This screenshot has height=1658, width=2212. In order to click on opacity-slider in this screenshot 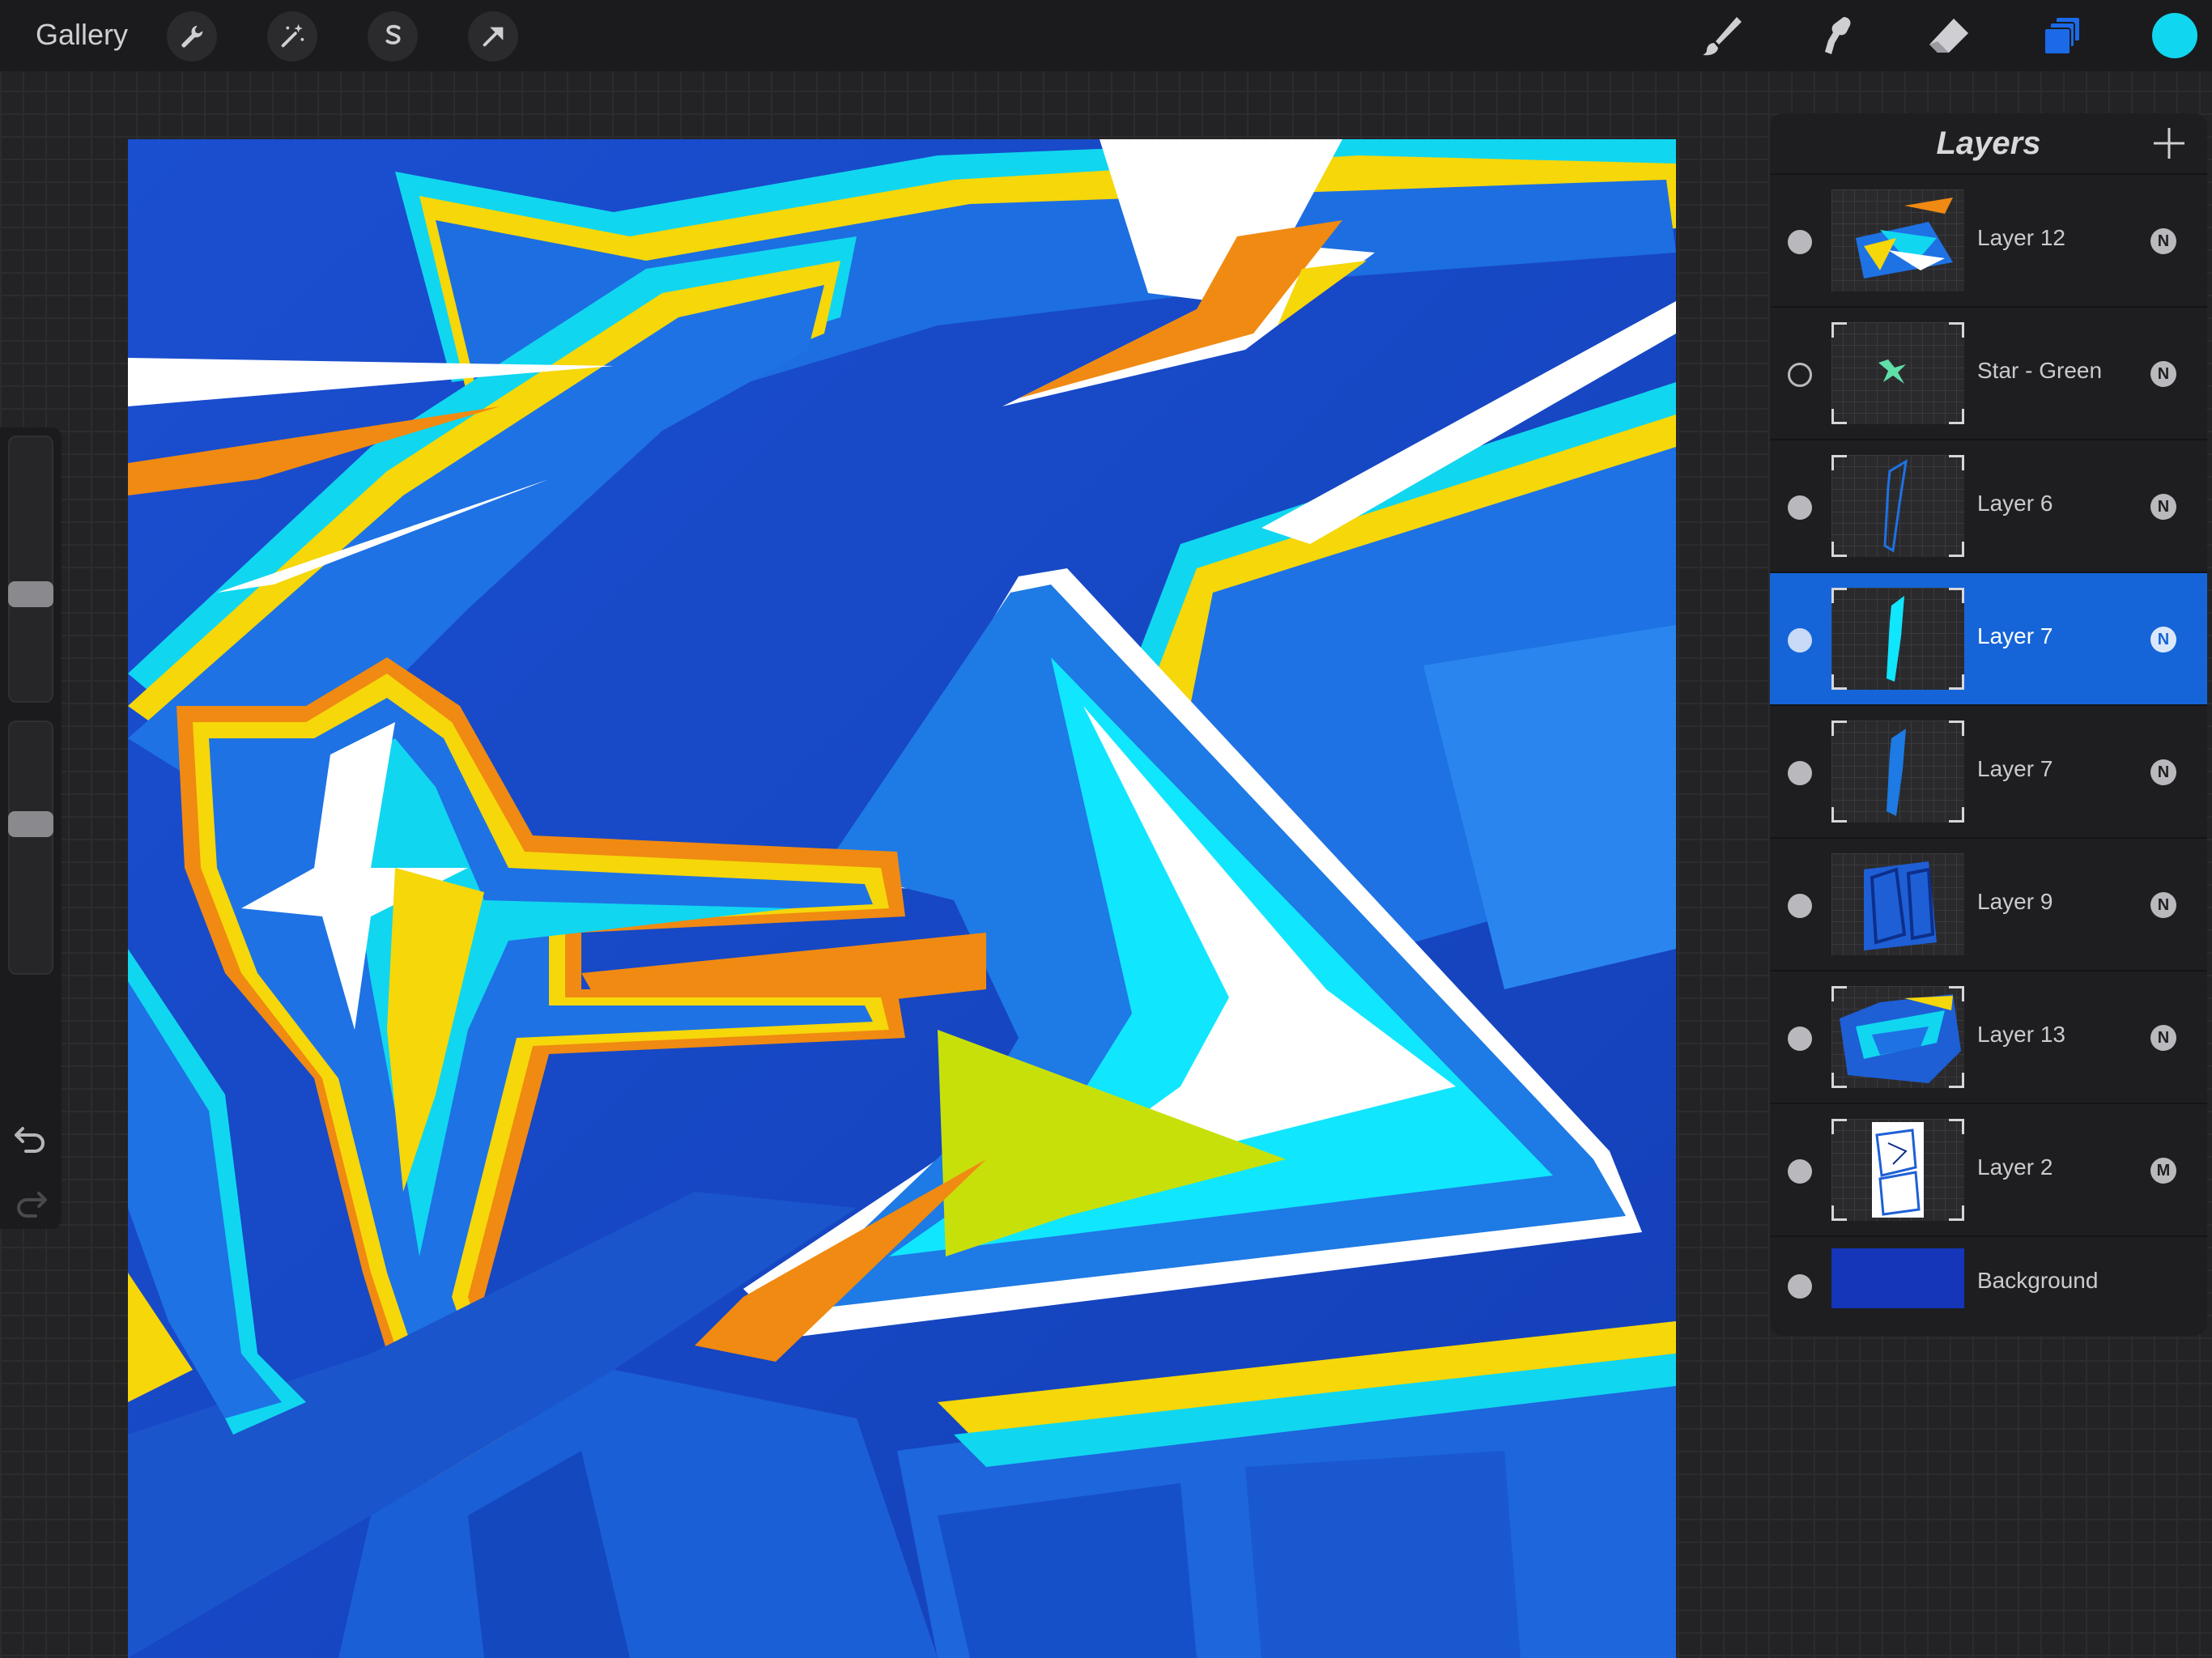, I will do `click(31, 848)`.